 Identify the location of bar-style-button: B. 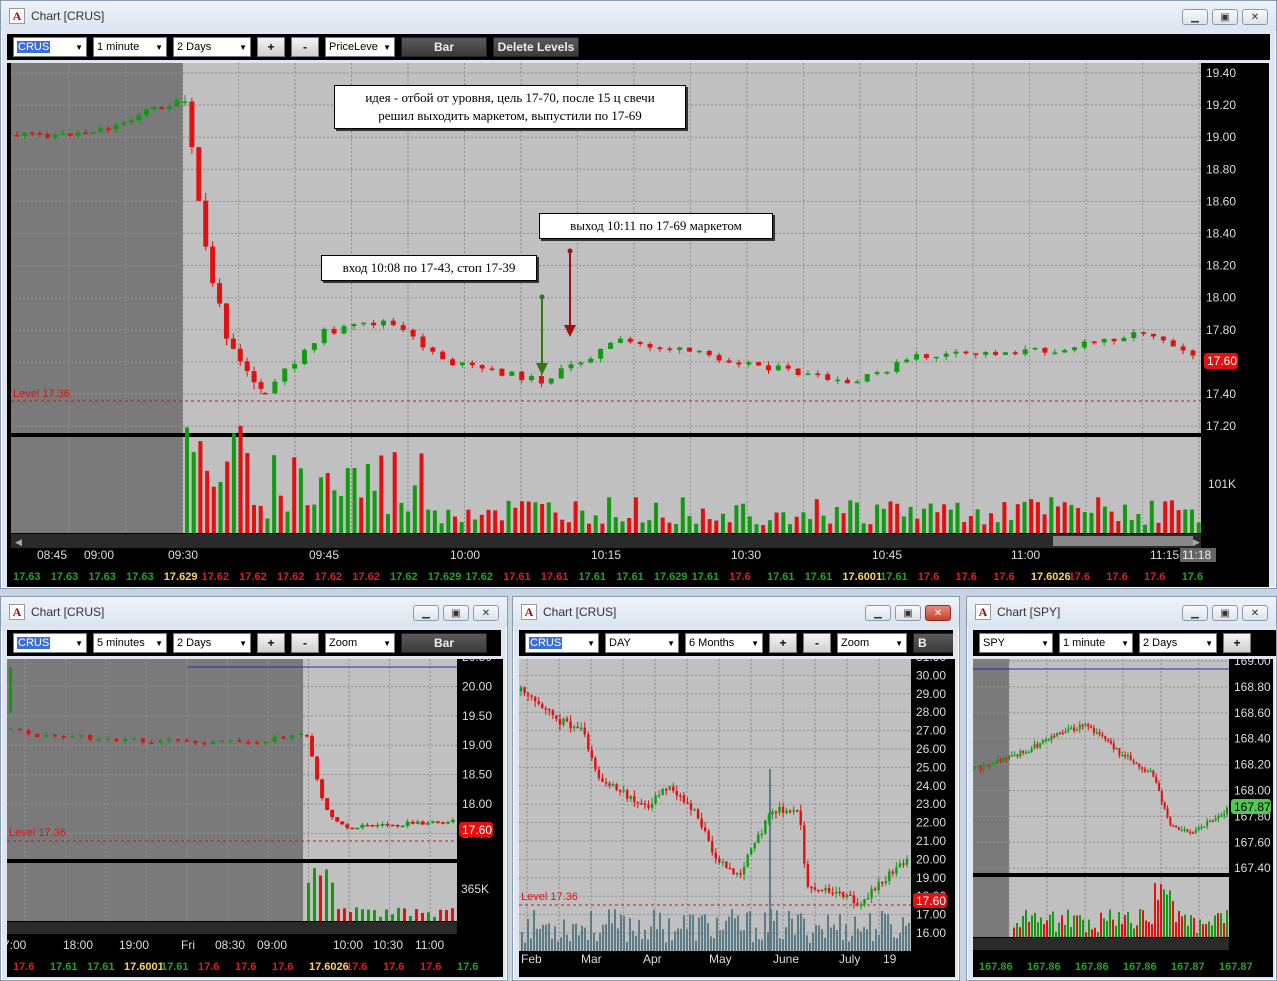
(933, 643).